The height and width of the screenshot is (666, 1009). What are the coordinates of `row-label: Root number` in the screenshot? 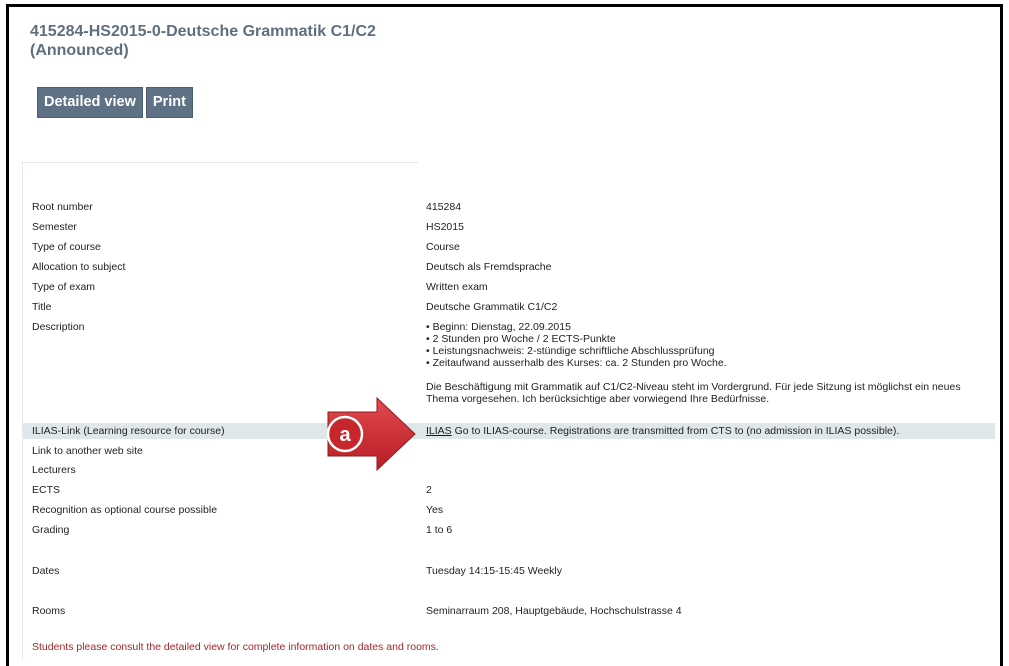 It's located at (62, 207).